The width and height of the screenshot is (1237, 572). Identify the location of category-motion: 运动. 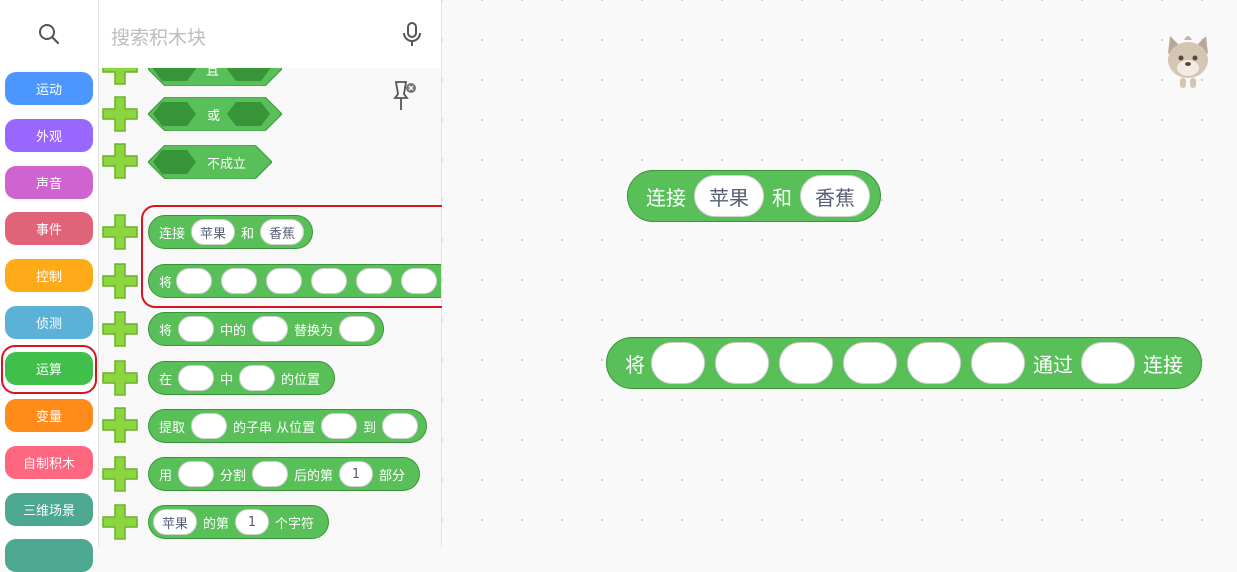
(49, 88).